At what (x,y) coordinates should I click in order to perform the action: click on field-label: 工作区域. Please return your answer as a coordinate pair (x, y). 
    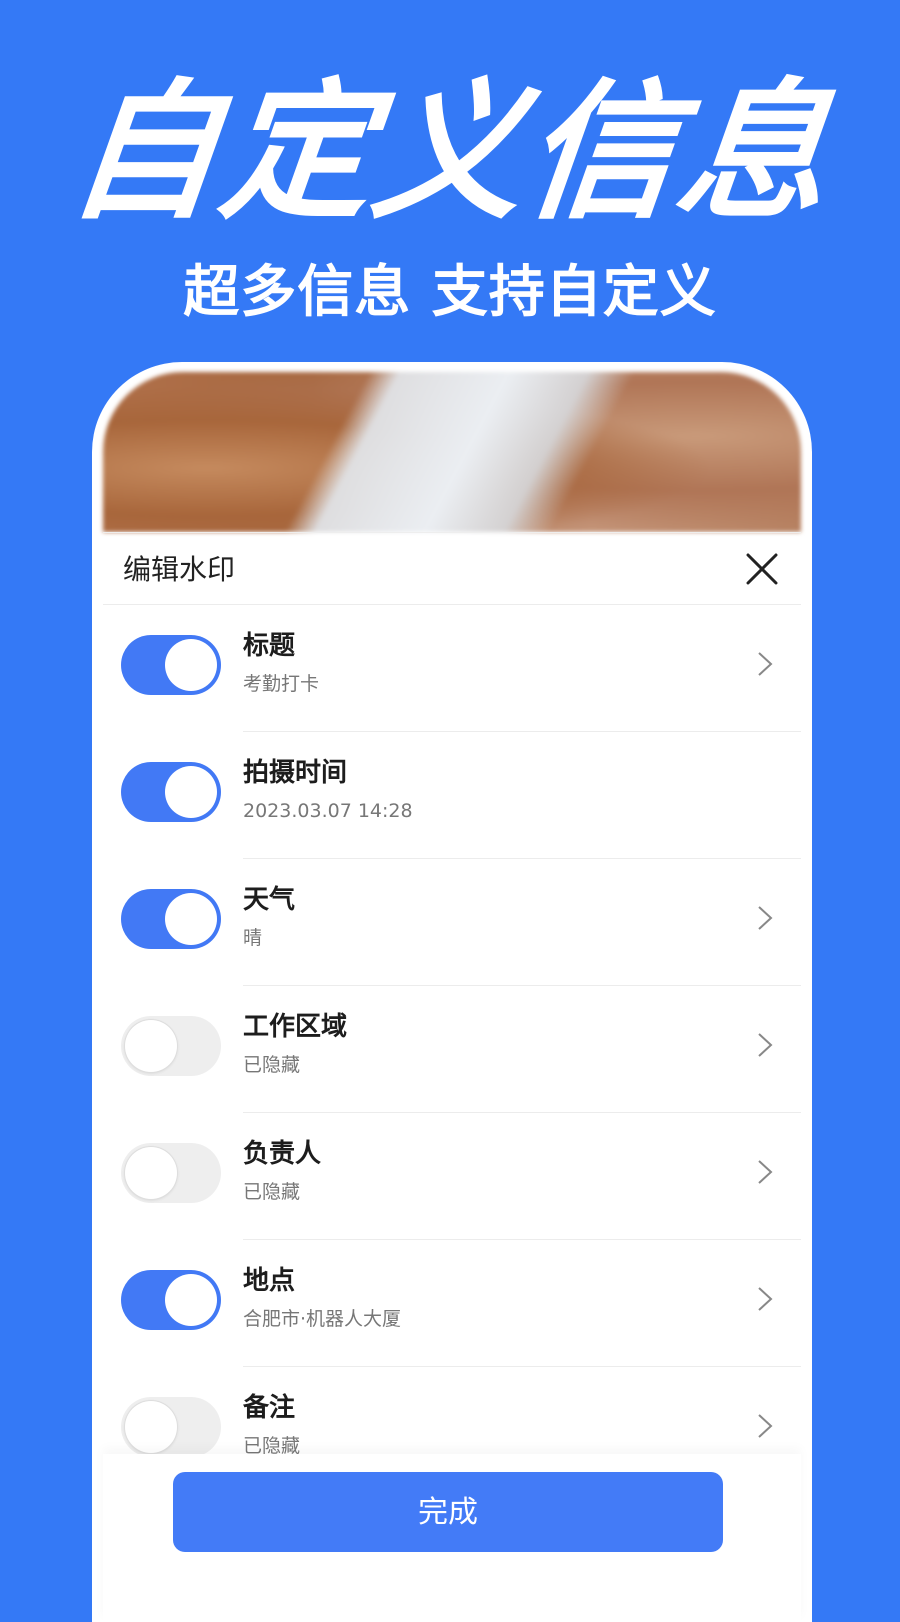
    Looking at the image, I should click on (295, 1027).